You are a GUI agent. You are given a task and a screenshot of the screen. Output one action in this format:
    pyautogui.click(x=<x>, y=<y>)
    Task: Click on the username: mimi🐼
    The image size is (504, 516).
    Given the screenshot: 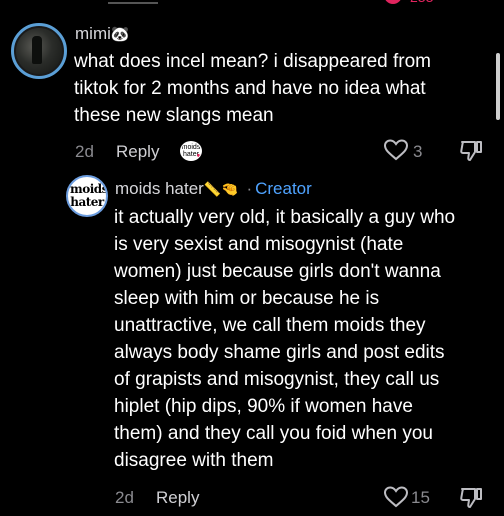 What is the action you would take?
    pyautogui.click(x=102, y=34)
    